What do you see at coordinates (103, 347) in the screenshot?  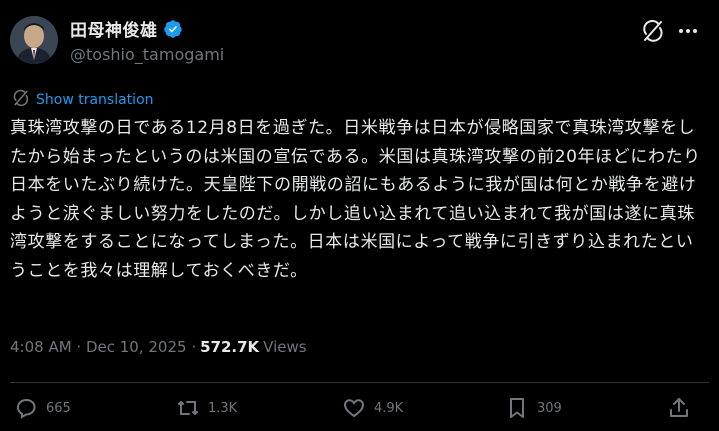 I see `post-timestamp: 4:08 AM · Dec 10, 2025 ·` at bounding box center [103, 347].